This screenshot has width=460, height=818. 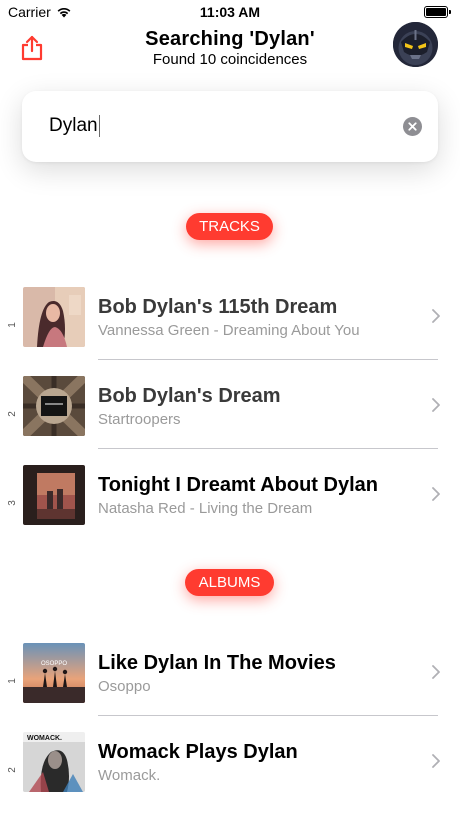 I want to click on album-subtitle: Womack., so click(x=129, y=775).